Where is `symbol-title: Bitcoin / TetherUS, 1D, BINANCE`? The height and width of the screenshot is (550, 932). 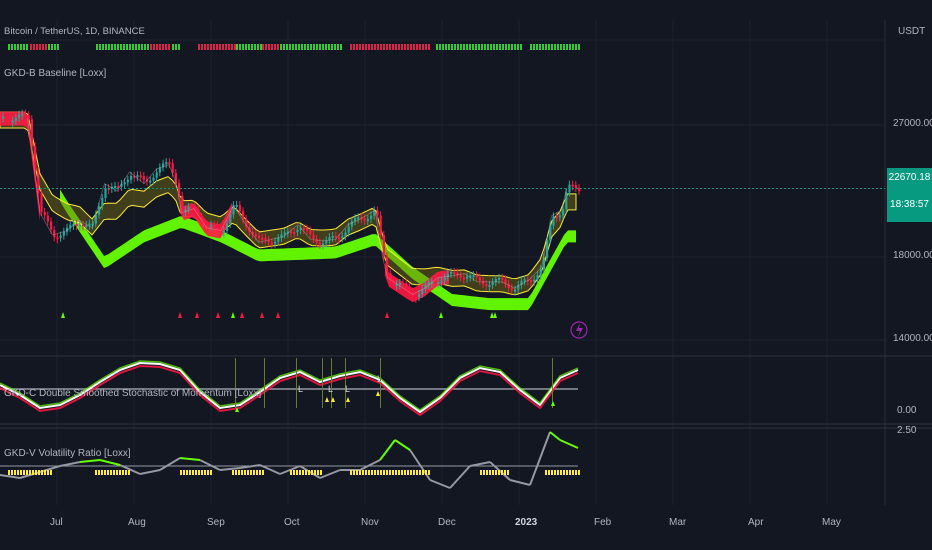
symbol-title: Bitcoin / TetherUS, 1D, BINANCE is located at coordinates (74, 31).